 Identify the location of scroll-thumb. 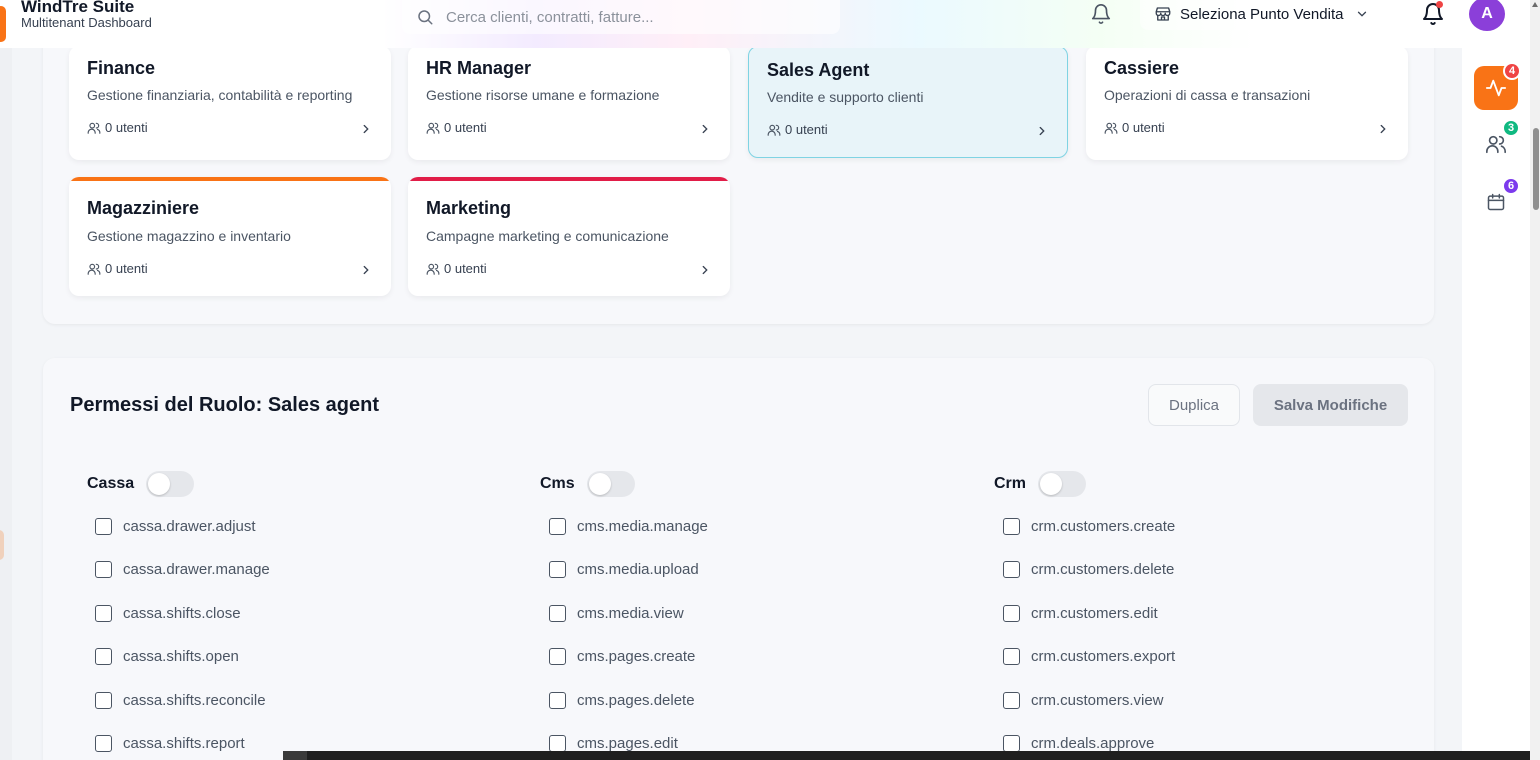
(1536, 169).